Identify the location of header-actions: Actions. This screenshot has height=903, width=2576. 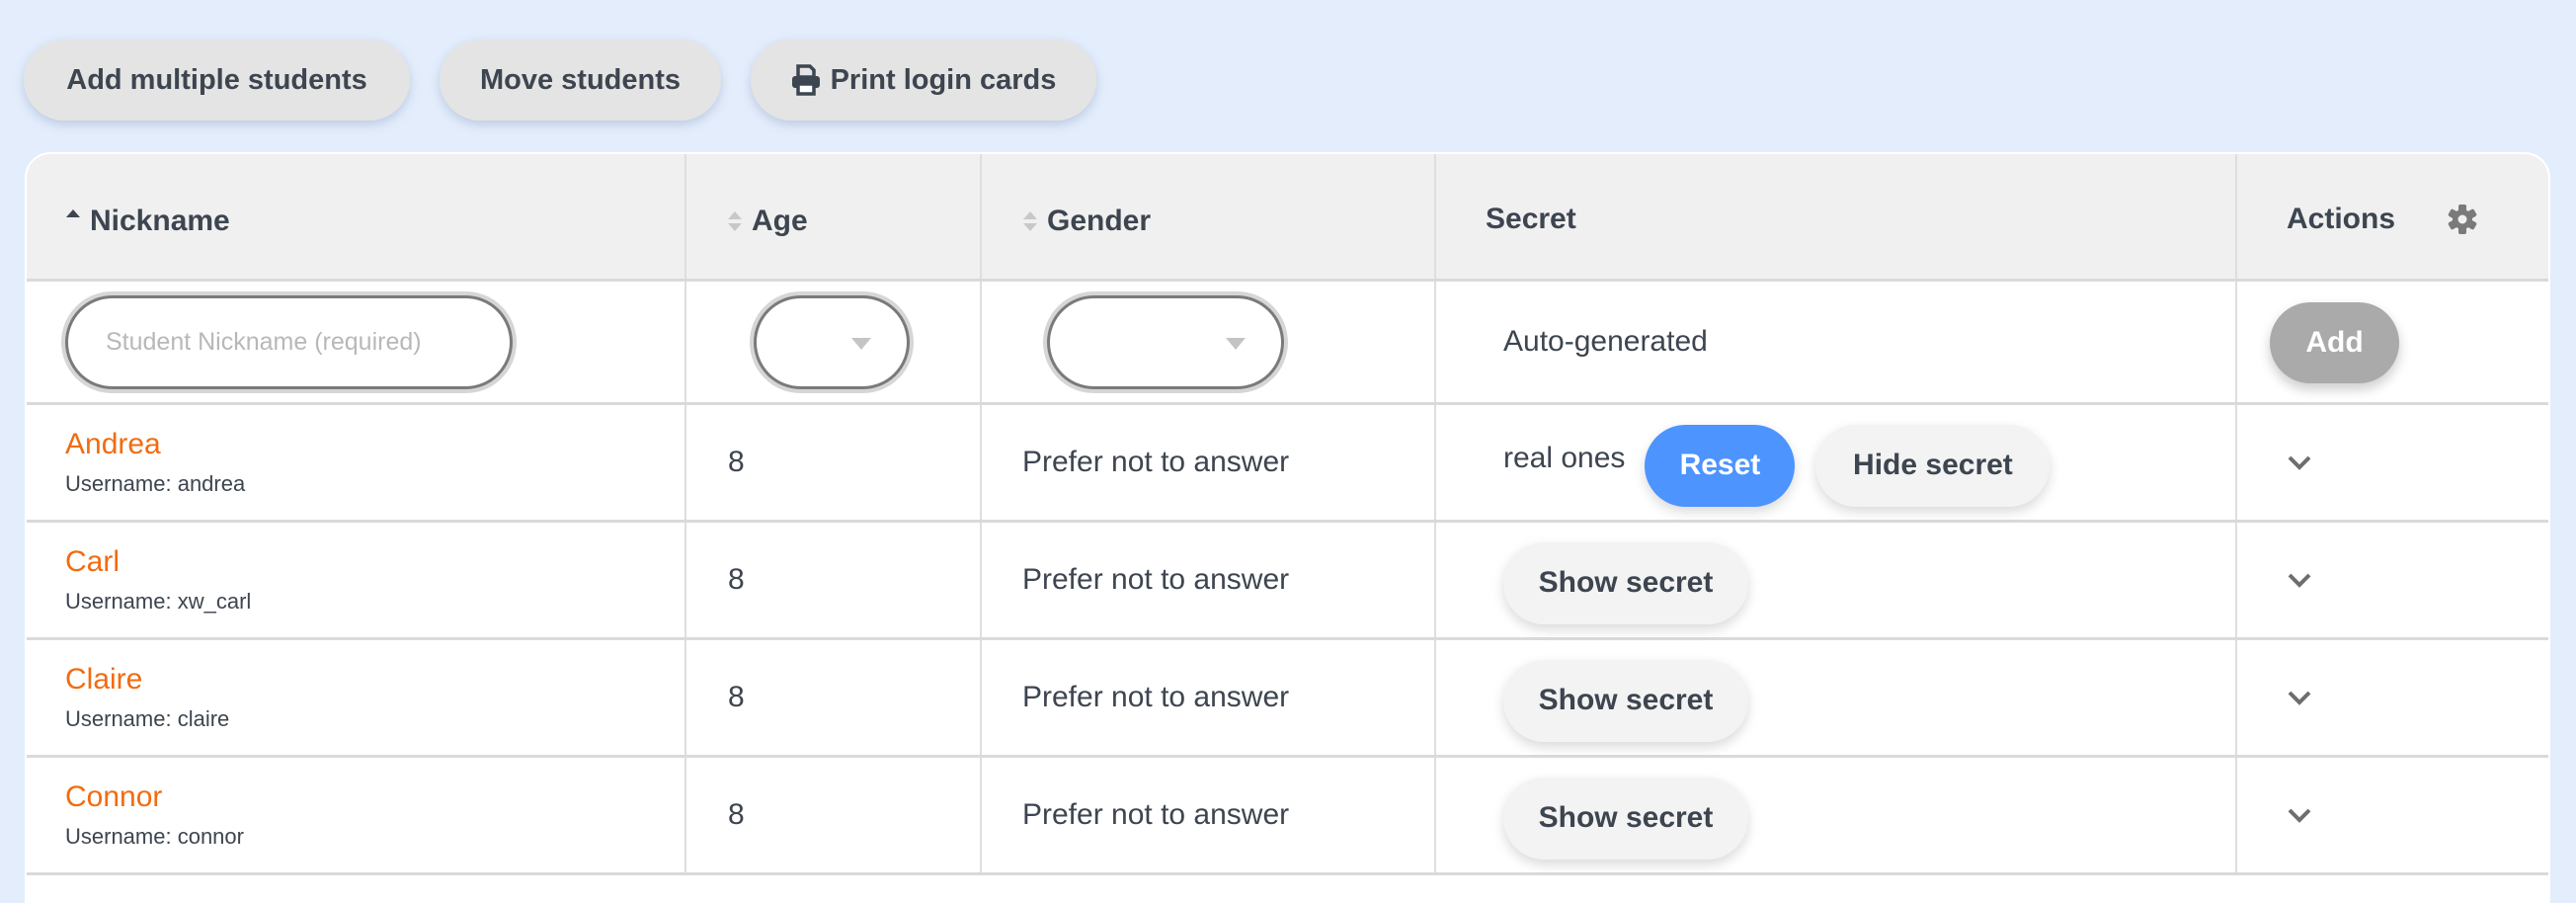
(2392, 216).